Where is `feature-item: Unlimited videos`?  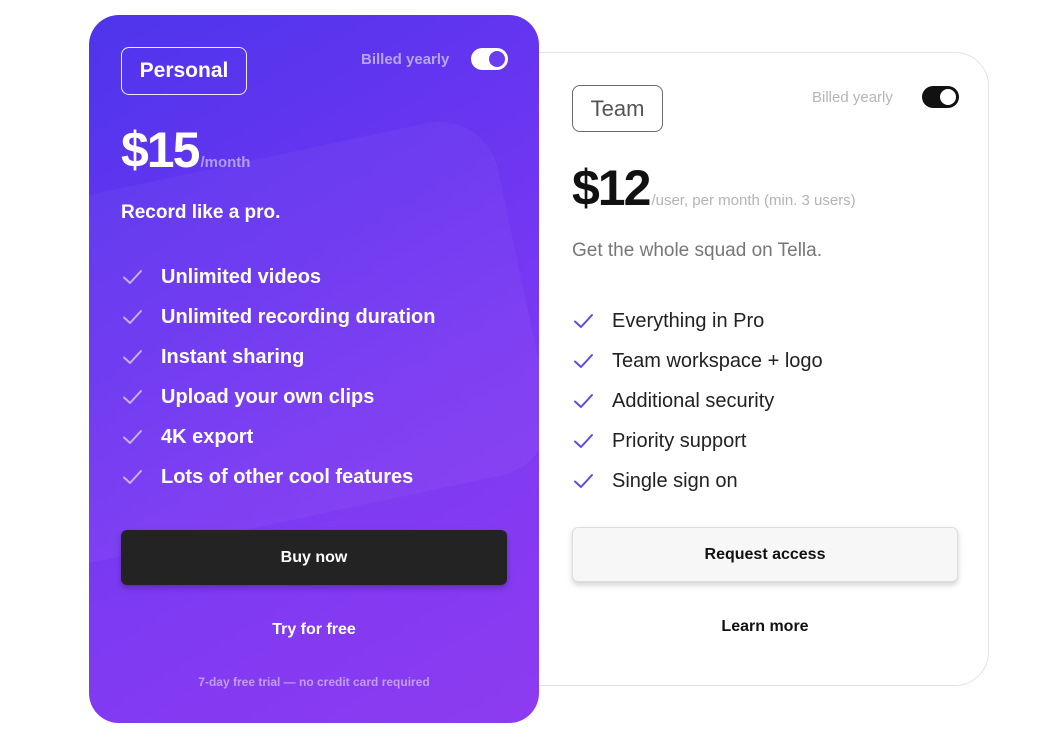
feature-item: Unlimited videos is located at coordinates (278, 277).